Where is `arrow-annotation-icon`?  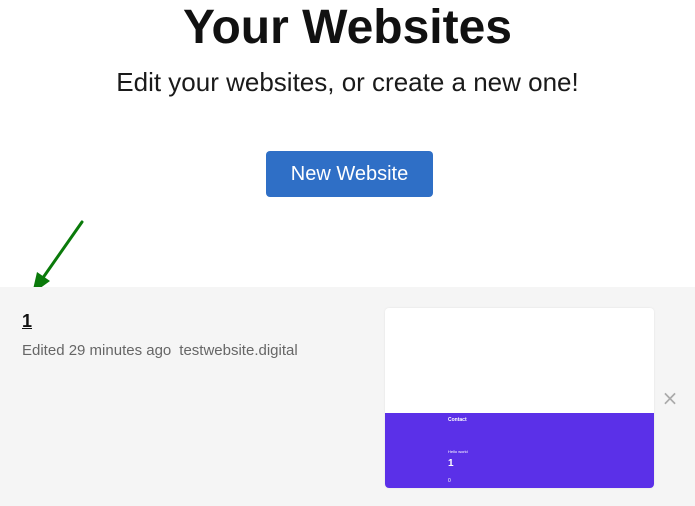 arrow-annotation-icon is located at coordinates (58, 257).